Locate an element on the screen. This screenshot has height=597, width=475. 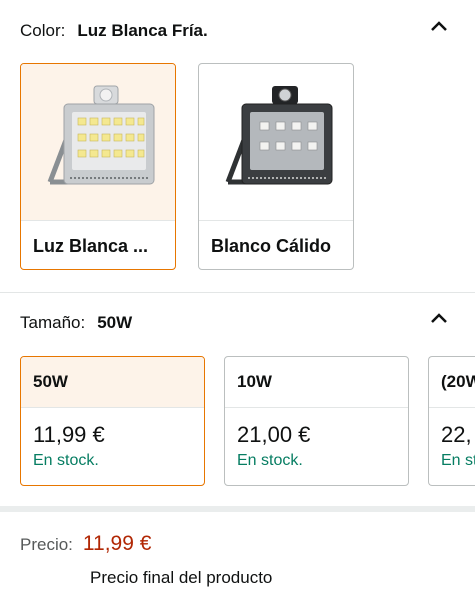
floodlight-white-icon is located at coordinates (98, 142).